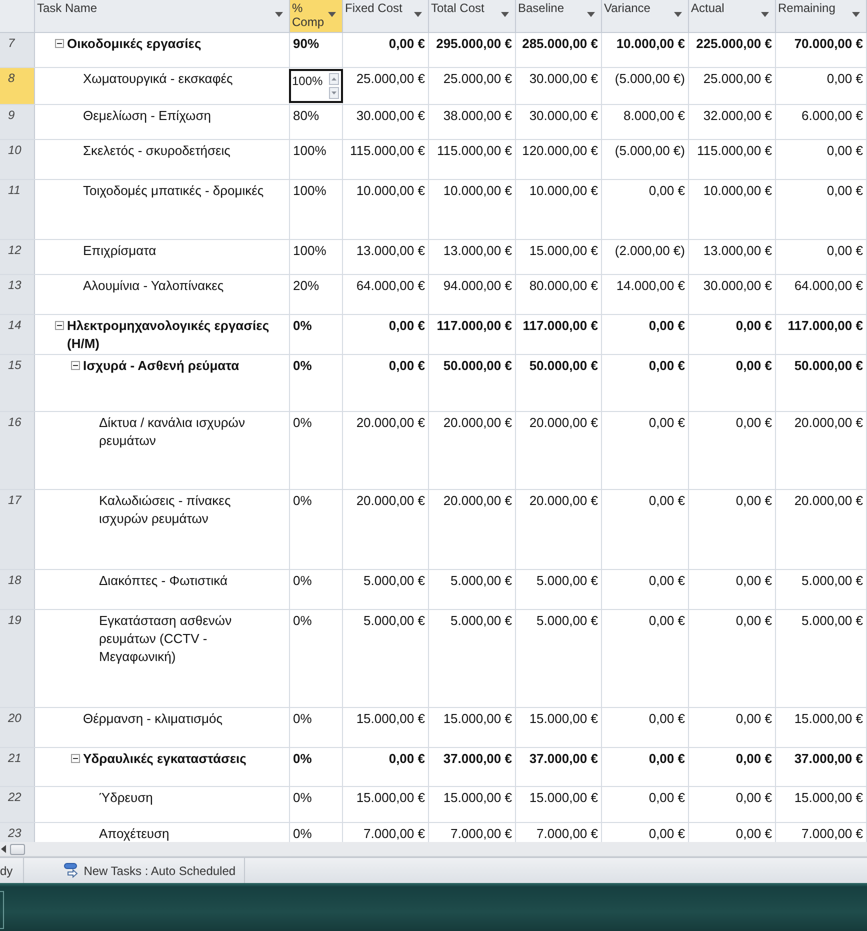  I want to click on task-name: Αλουμίνια - Υαλοπίνακες, so click(153, 286).